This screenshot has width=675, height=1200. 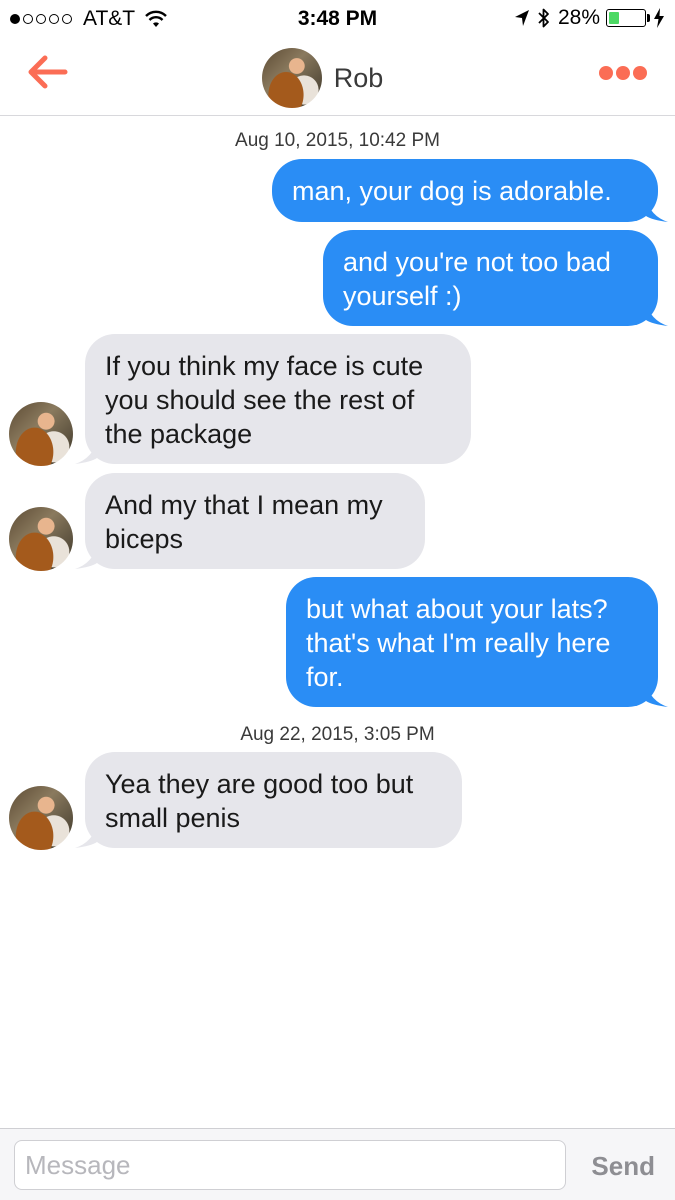 What do you see at coordinates (290, 1165) in the screenshot?
I see `message-input` at bounding box center [290, 1165].